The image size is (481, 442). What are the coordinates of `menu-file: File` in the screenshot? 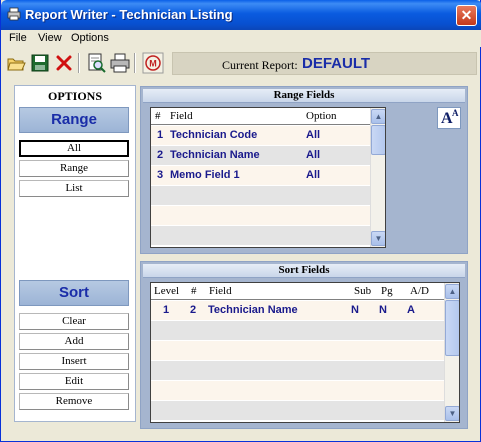 It's located at (18, 38).